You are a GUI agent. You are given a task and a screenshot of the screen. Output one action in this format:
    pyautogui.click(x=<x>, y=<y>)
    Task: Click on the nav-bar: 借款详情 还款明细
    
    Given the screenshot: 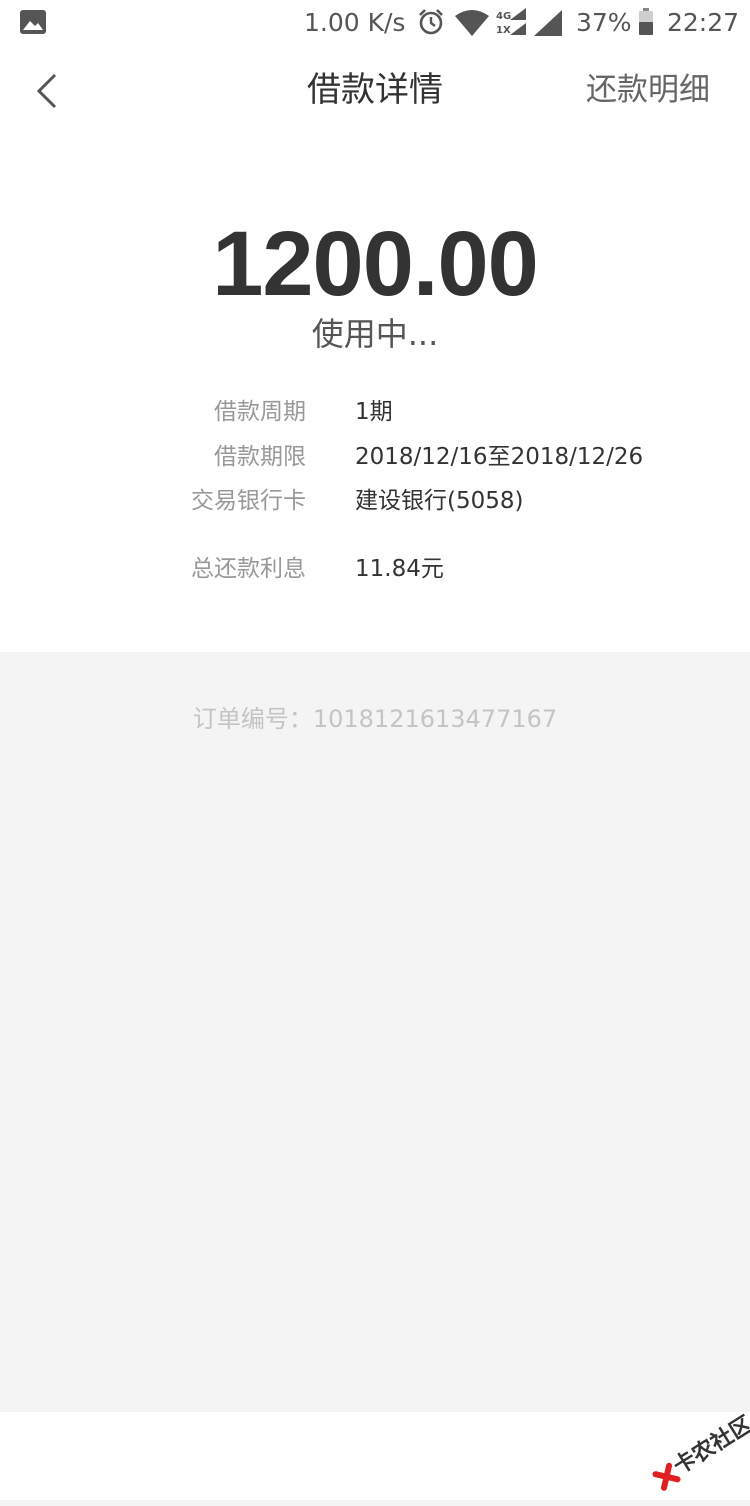 What is the action you would take?
    pyautogui.click(x=375, y=91)
    